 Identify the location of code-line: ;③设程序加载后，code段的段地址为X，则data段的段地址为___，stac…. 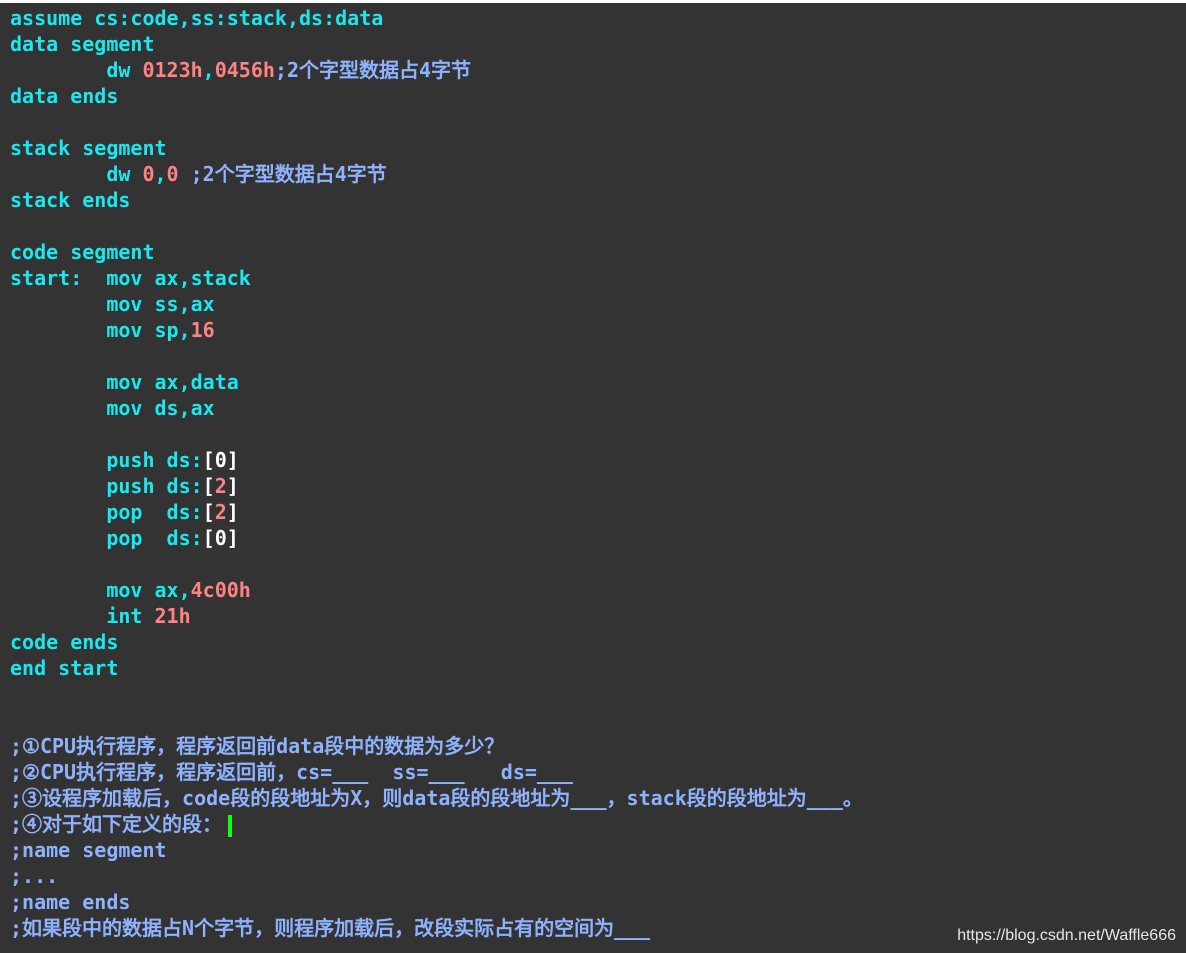
(436, 798).